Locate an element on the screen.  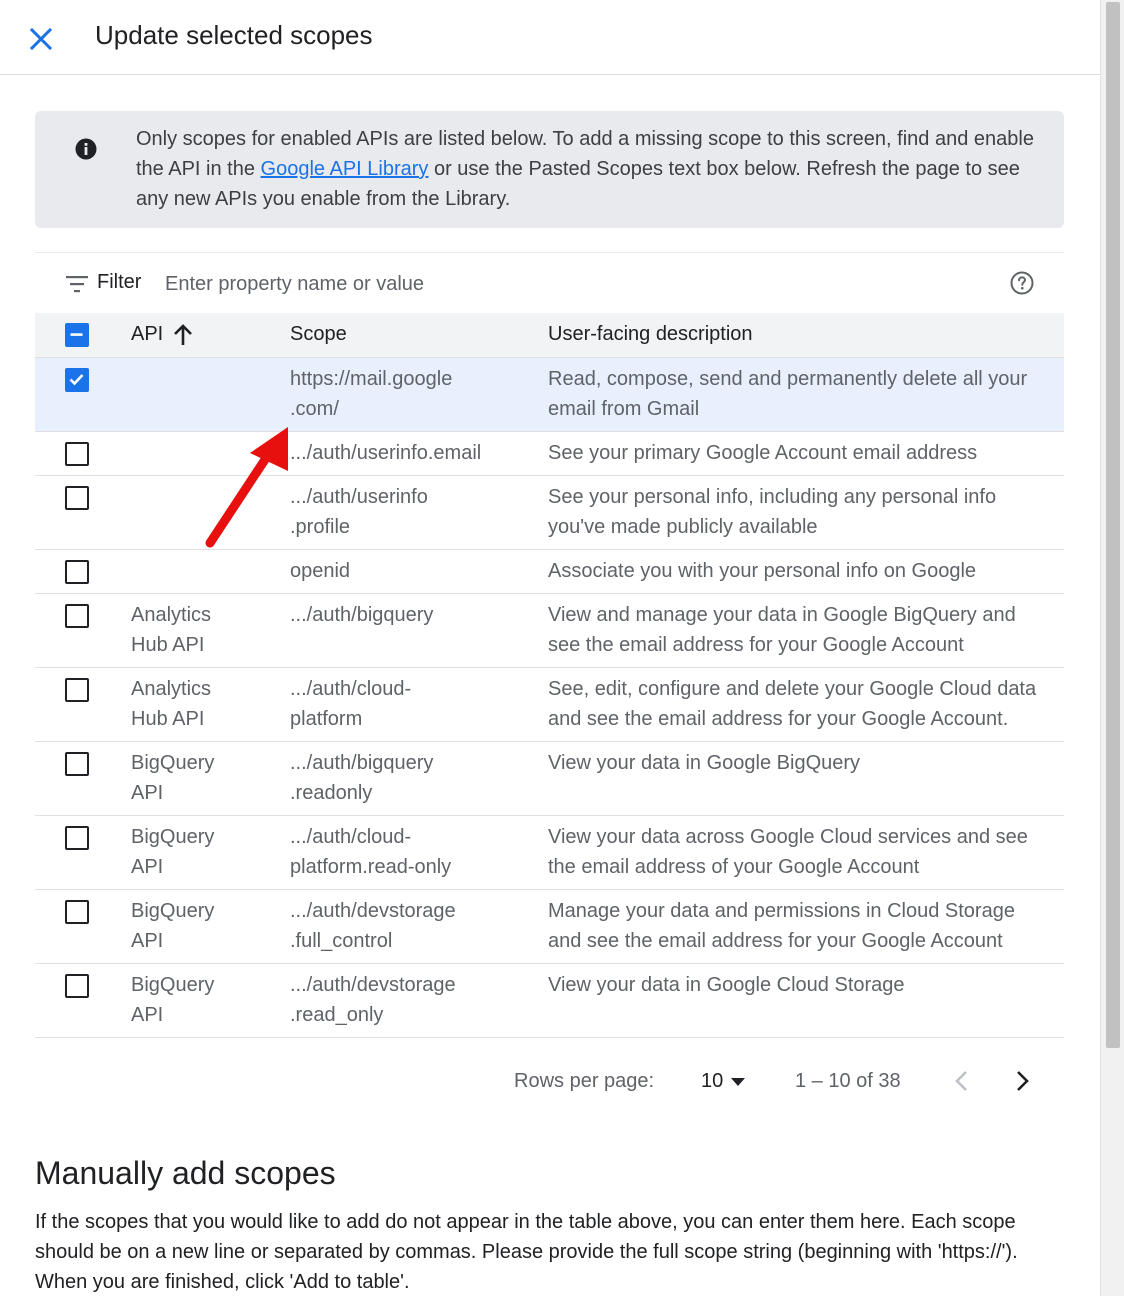
row-scope: .../auth/userinfo.email is located at coordinates (386, 452).